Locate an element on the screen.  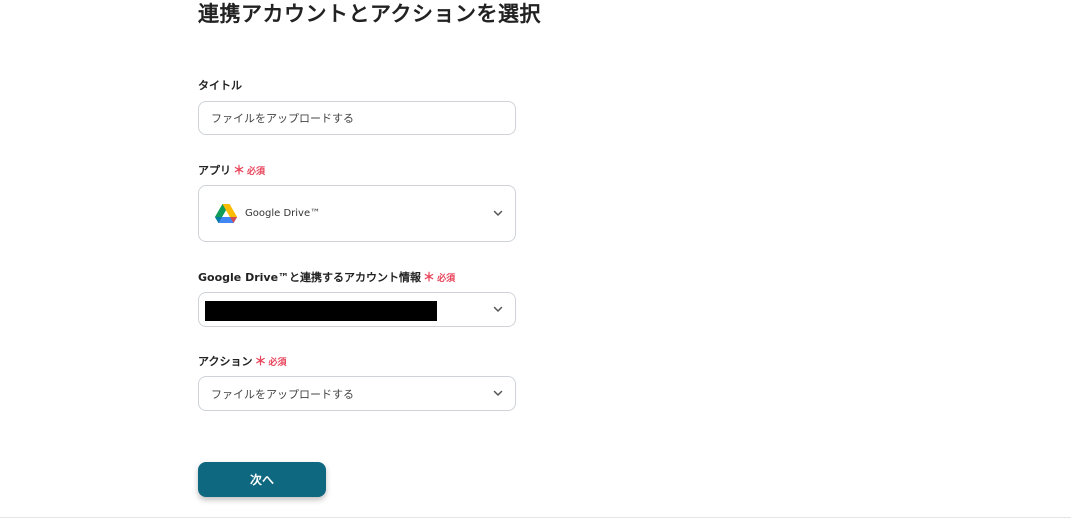
account-label: Google Drive™と連携するアカウント情報＊必須 is located at coordinates (326, 278).